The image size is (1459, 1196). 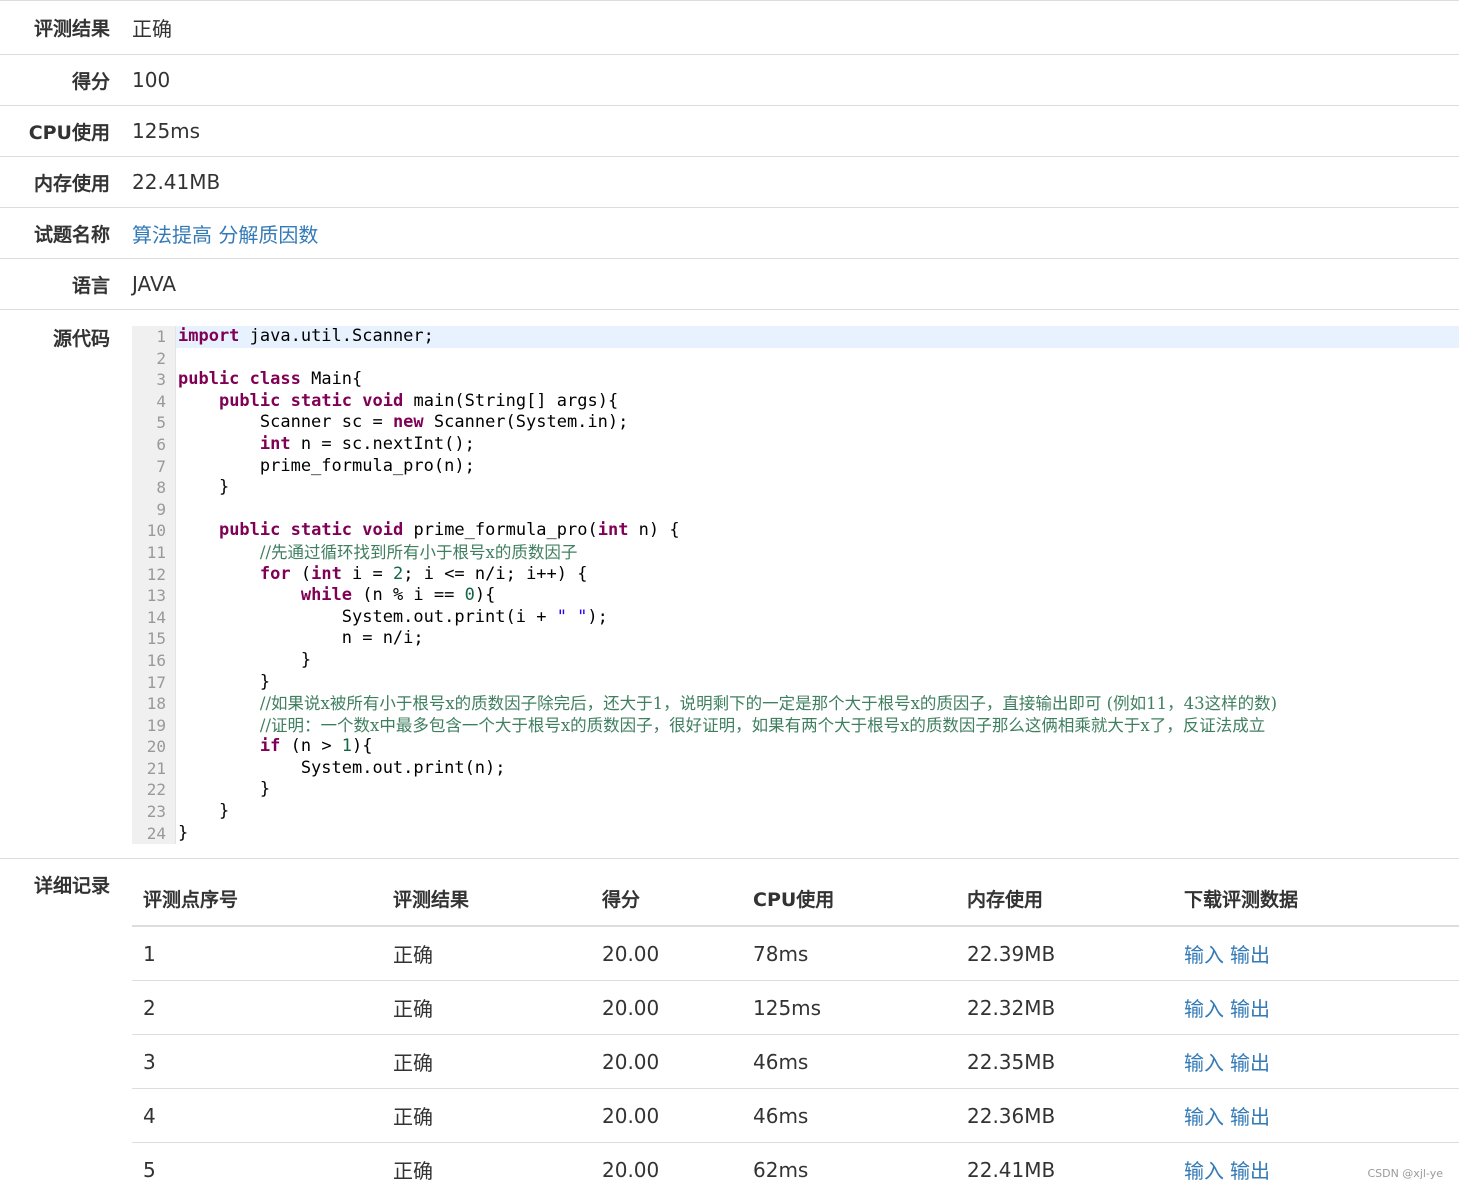 I want to click on info-row-memory: 内存使用 22.41MB, so click(x=729, y=181).